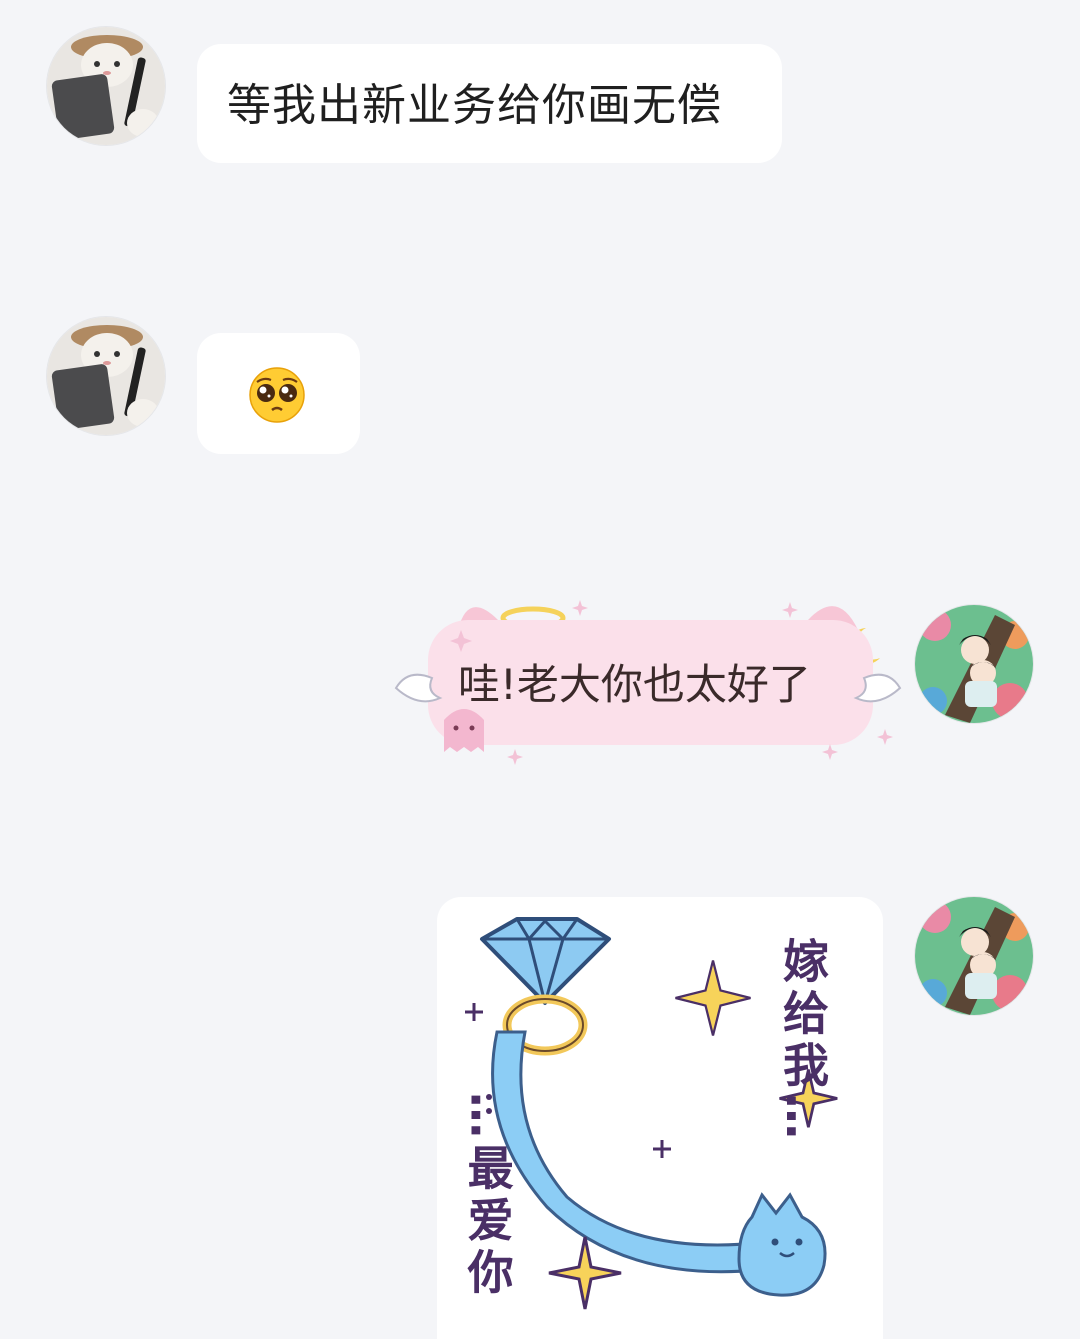 The width and height of the screenshot is (1080, 1339). I want to click on sticker-message: 嫁给我… …最爱你, so click(660, 1118).